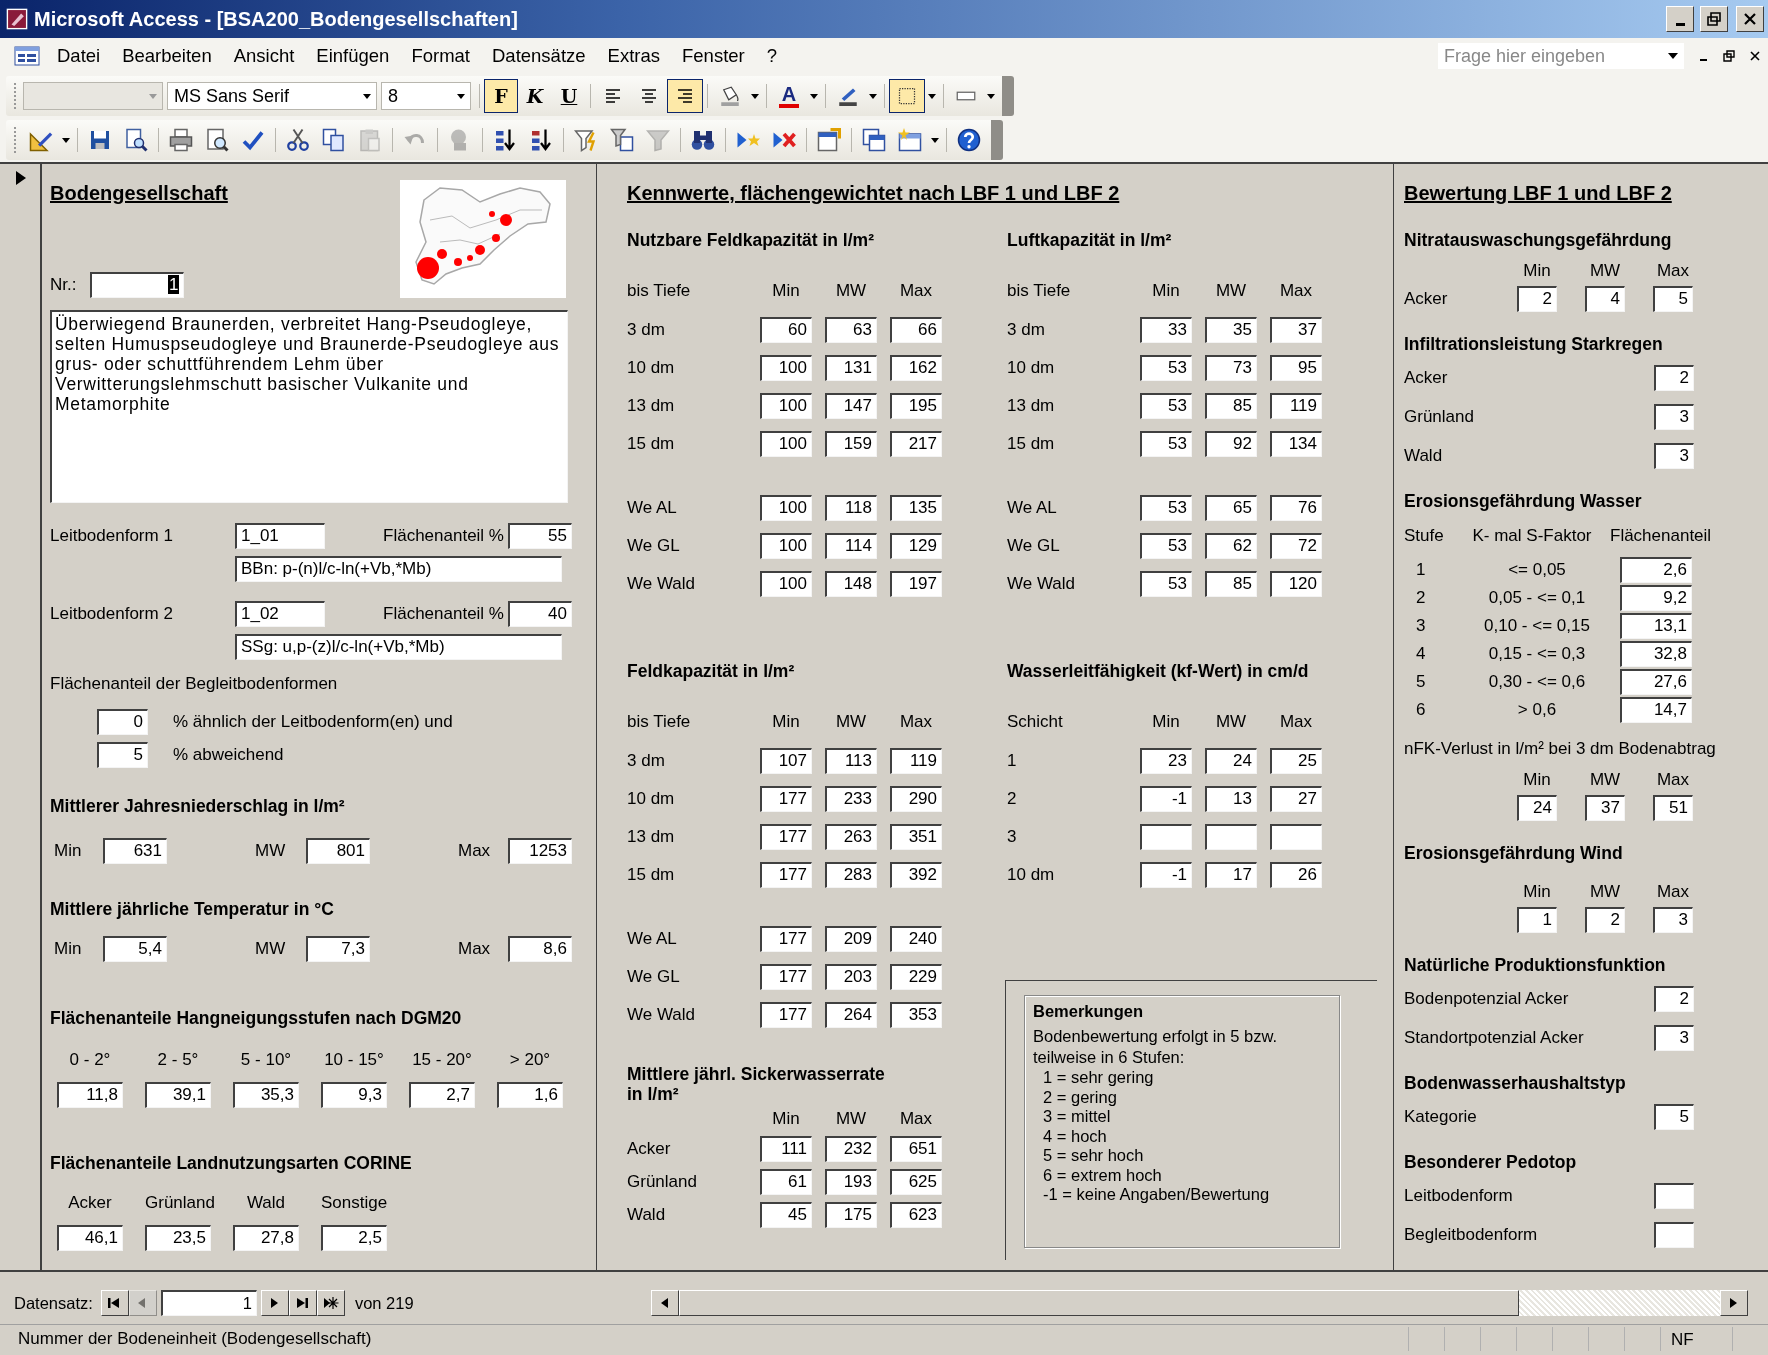  What do you see at coordinates (1231, 330) in the screenshot?
I see `text-field: 35` at bounding box center [1231, 330].